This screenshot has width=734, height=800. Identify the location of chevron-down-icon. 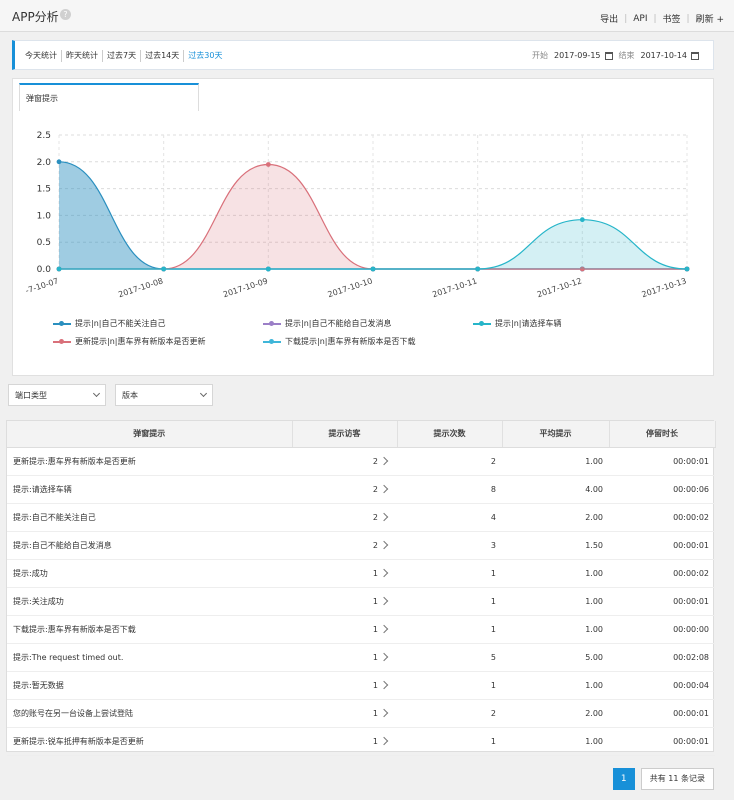
(203, 393).